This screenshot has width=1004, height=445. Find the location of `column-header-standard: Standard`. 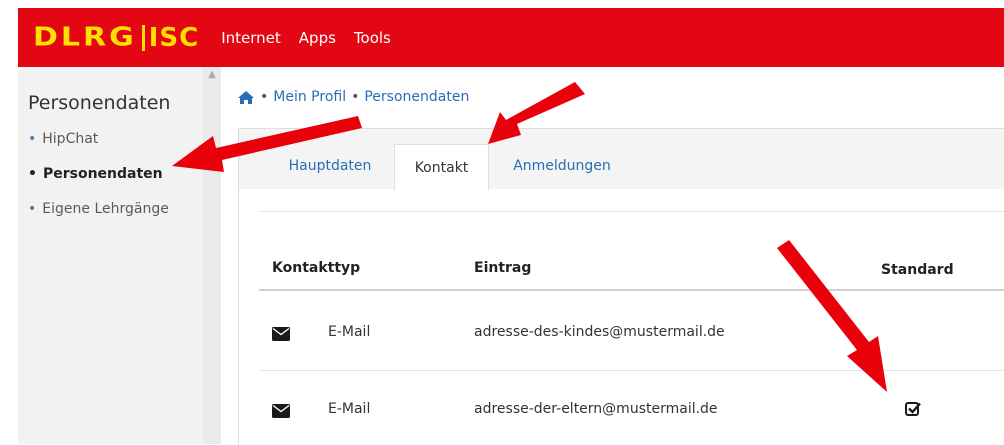

column-header-standard: Standard is located at coordinates (917, 270).